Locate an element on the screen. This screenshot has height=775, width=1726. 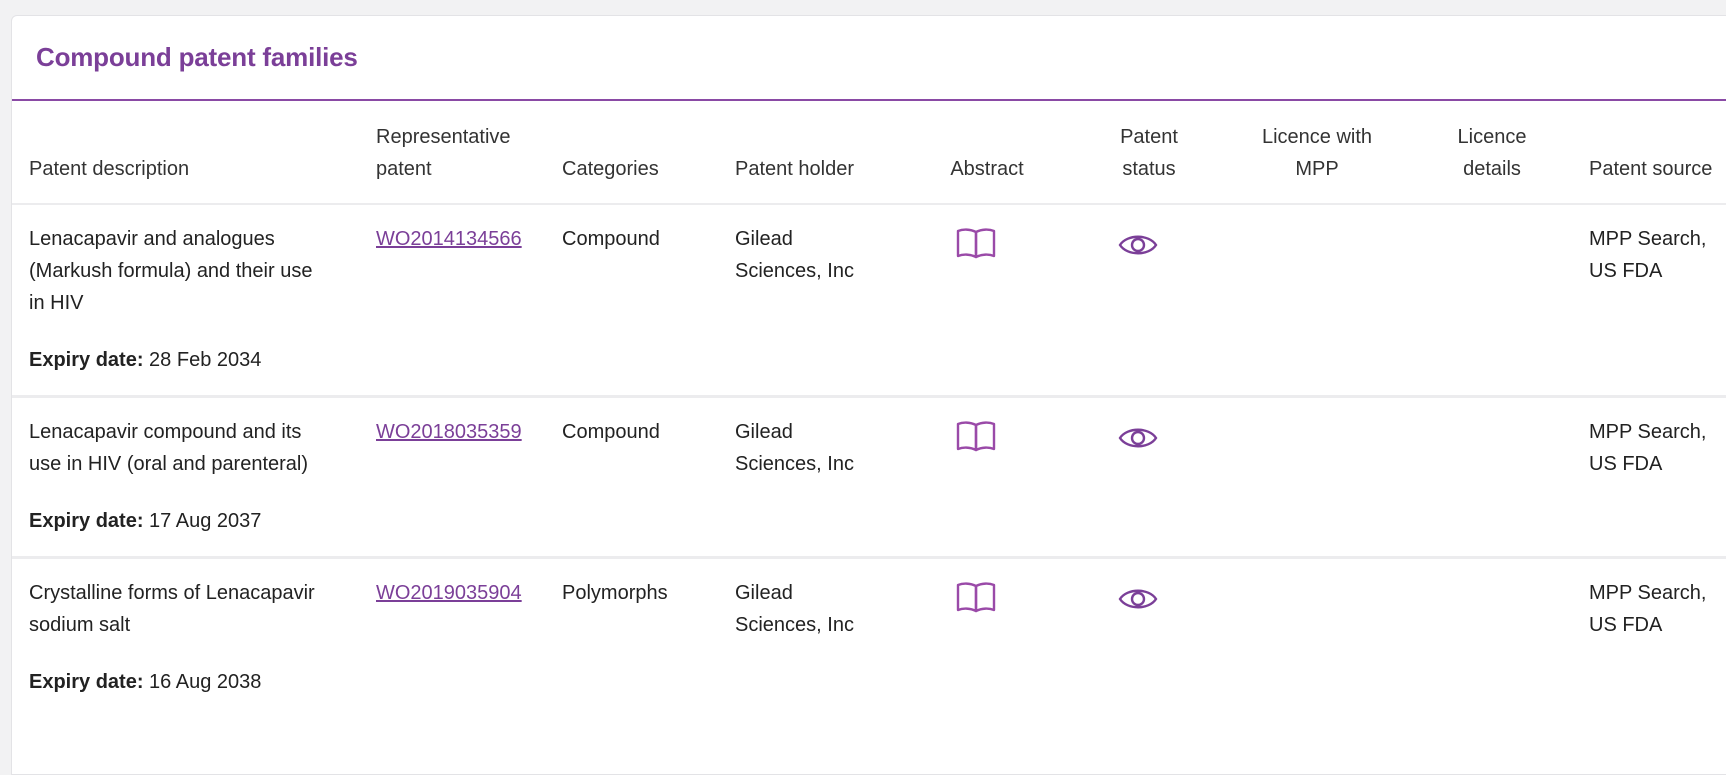
header-line: Licence with is located at coordinates (1317, 137).